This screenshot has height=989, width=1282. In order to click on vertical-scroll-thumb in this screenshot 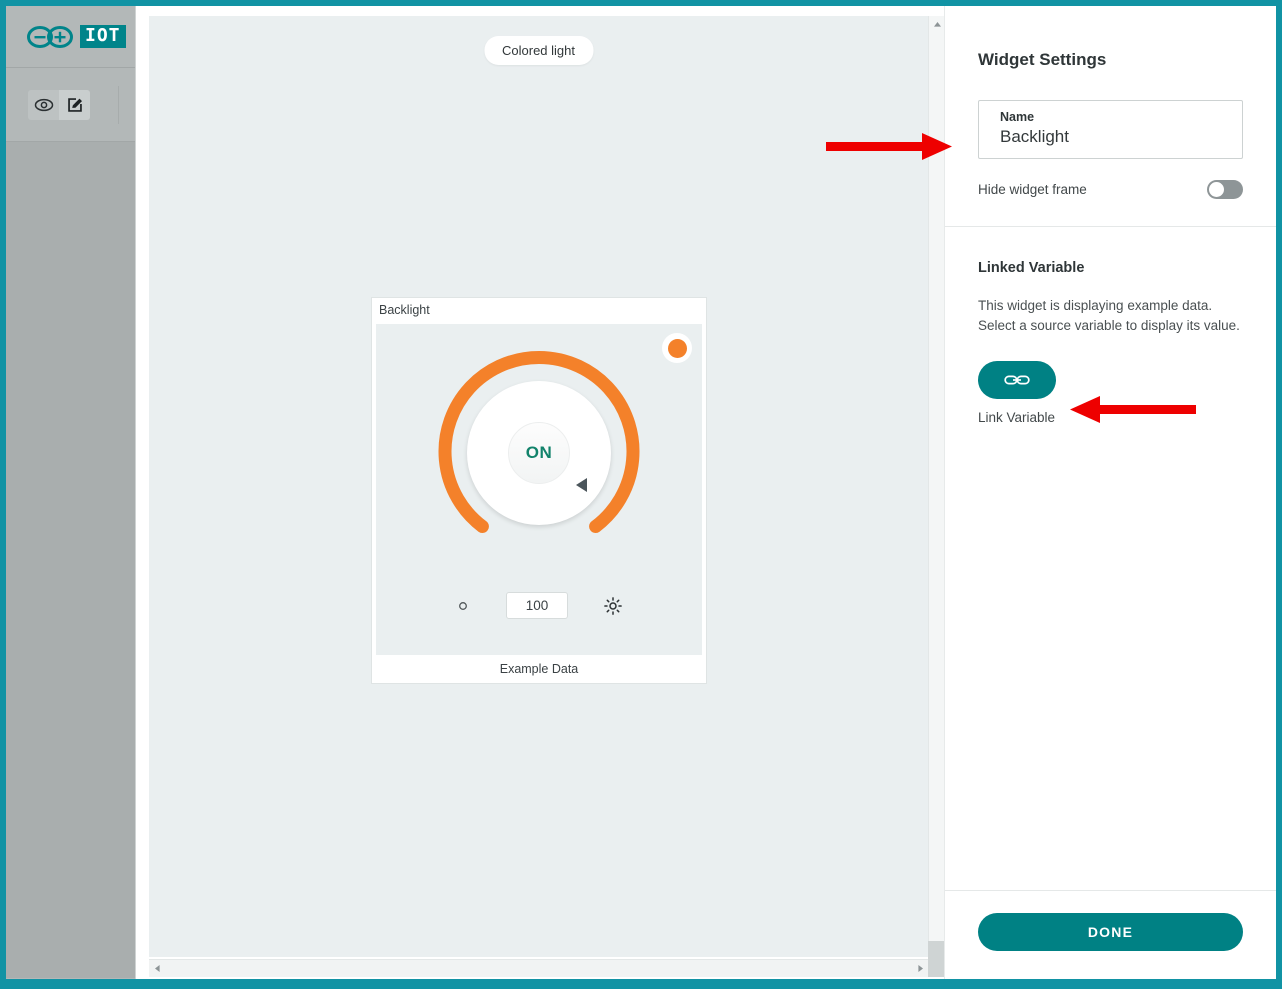, I will do `click(936, 950)`.